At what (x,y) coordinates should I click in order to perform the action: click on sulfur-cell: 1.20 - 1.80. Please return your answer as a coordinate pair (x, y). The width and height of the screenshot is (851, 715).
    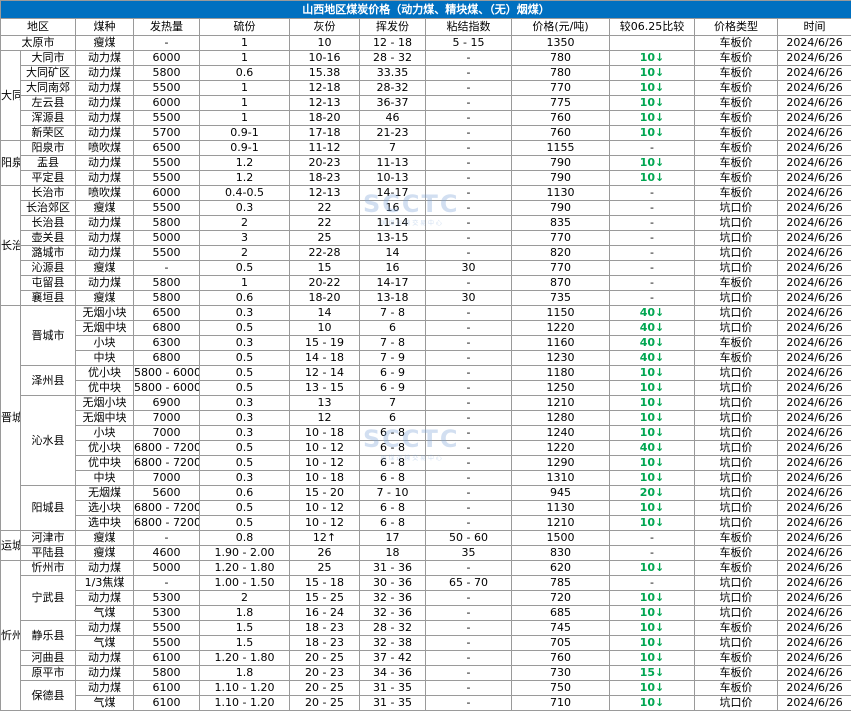
    Looking at the image, I should click on (244, 568).